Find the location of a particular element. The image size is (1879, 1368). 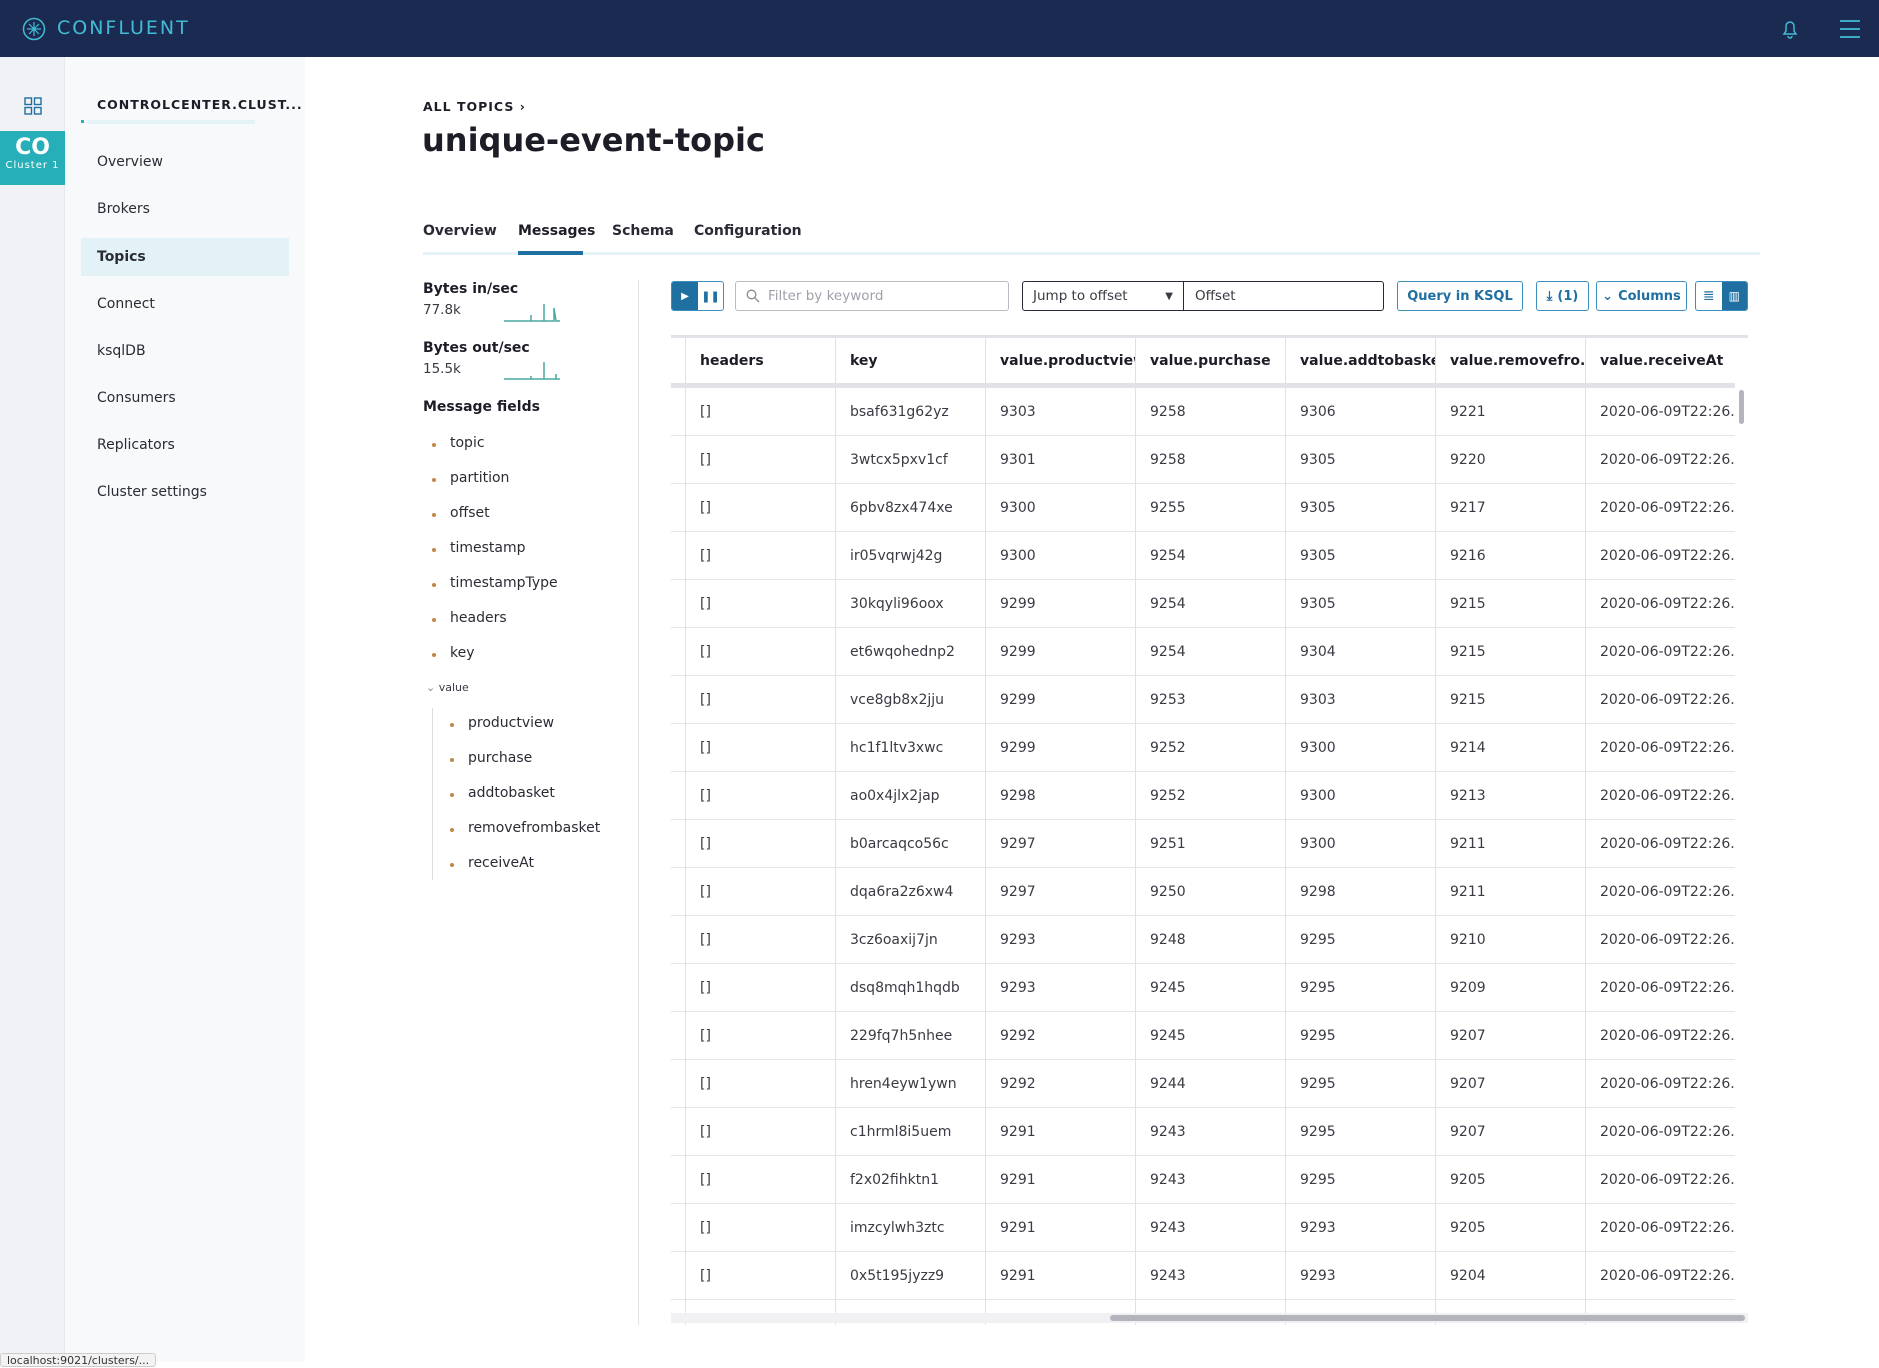

bell-icon is located at coordinates (1790, 29).